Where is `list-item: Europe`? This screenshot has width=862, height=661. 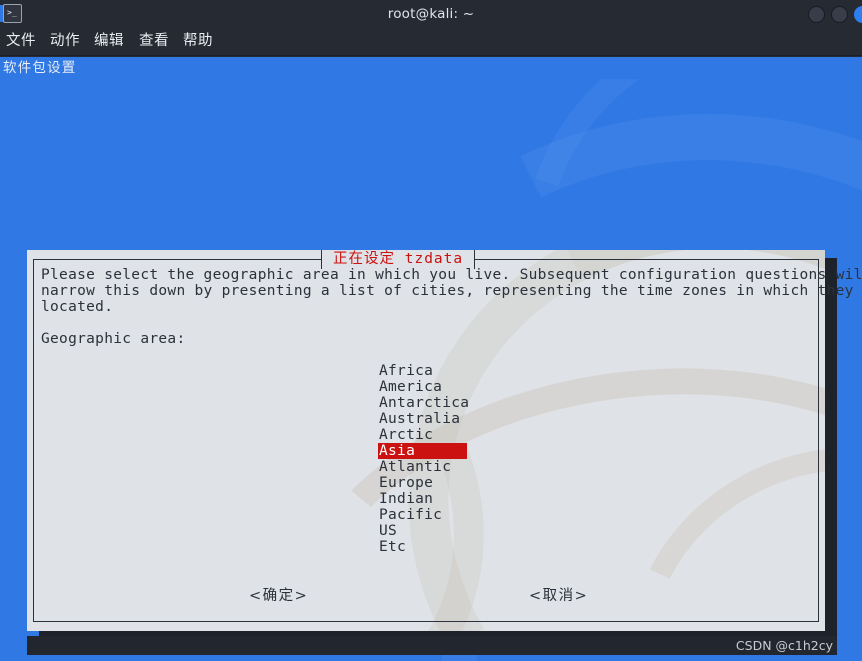
list-item: Europe is located at coordinates (438, 483).